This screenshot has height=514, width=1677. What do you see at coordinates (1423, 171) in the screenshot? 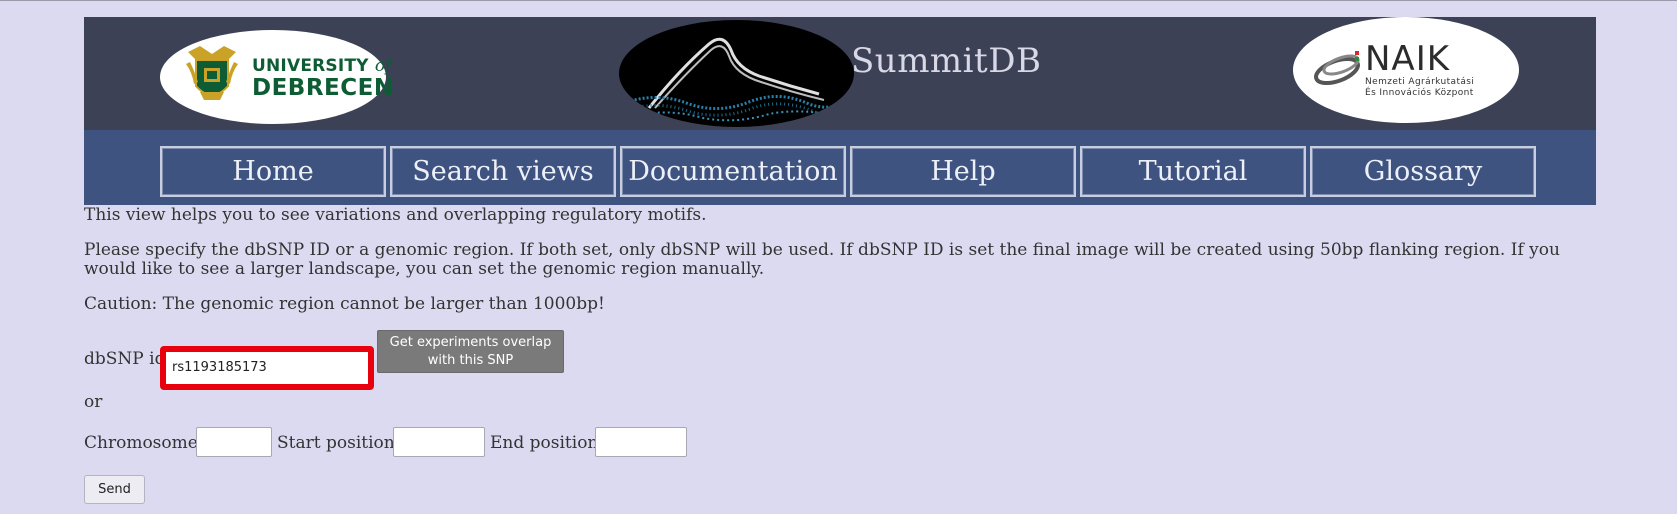
I see `nav-glossary: Glossary` at bounding box center [1423, 171].